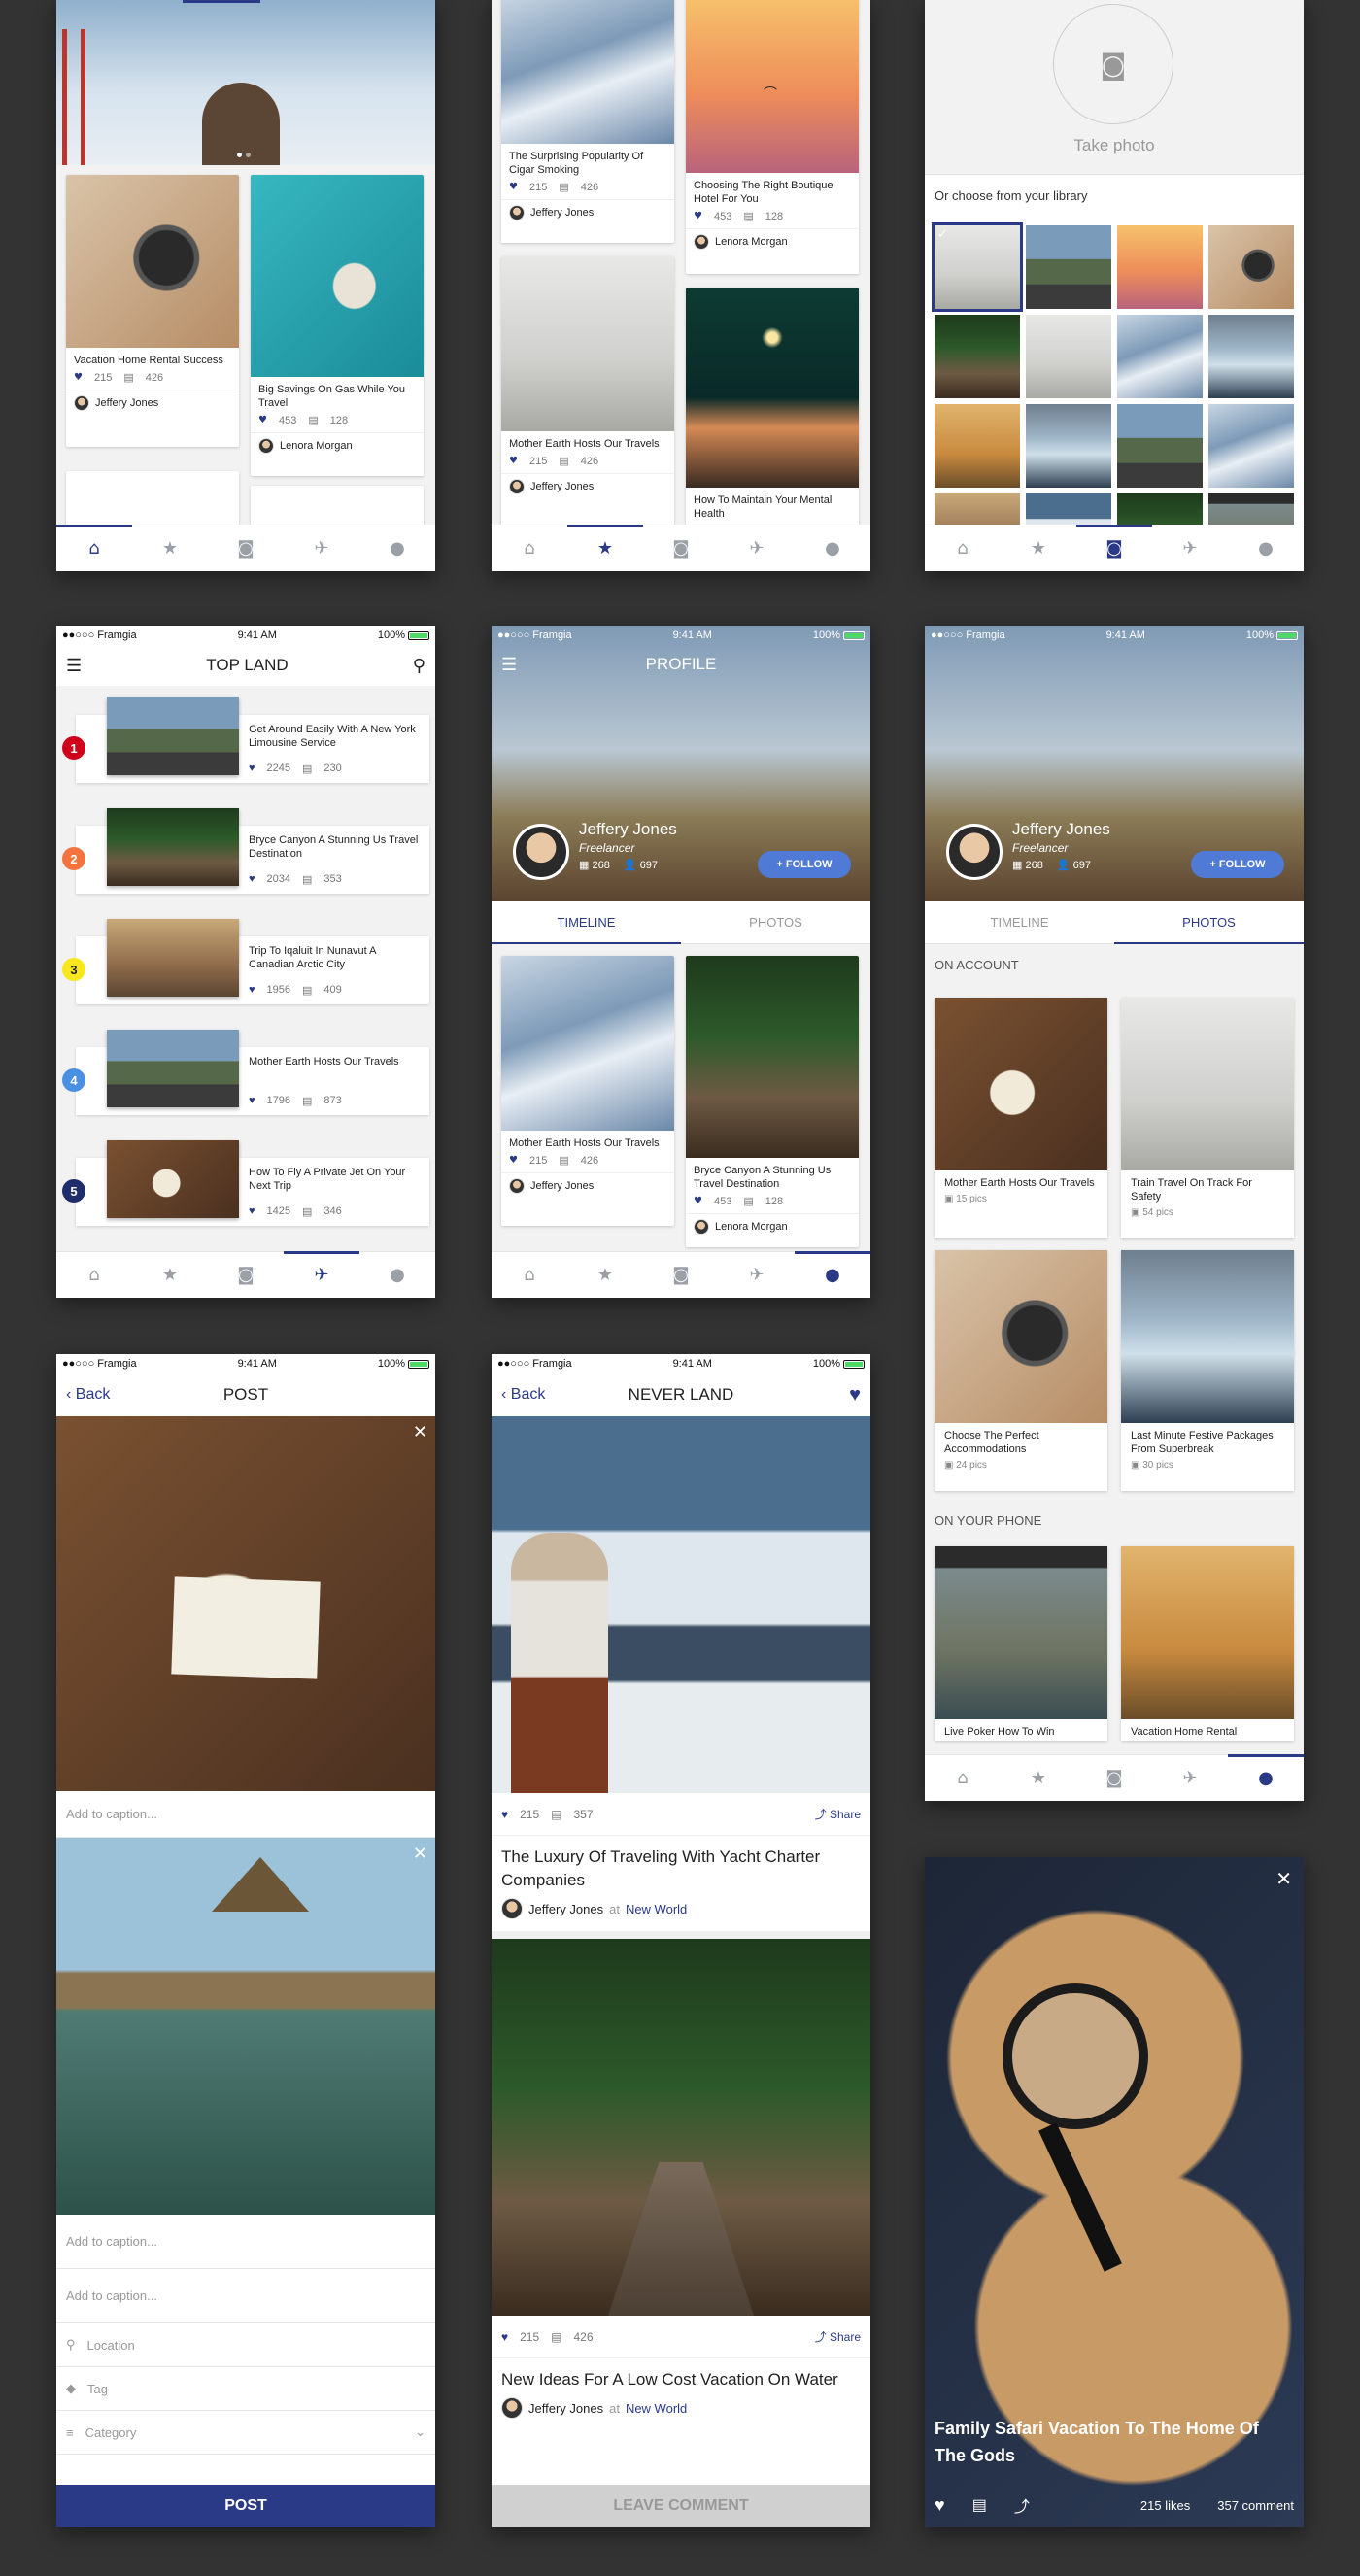 Image resolution: width=1360 pixels, height=2576 pixels. I want to click on hero-image, so click(245, 82).